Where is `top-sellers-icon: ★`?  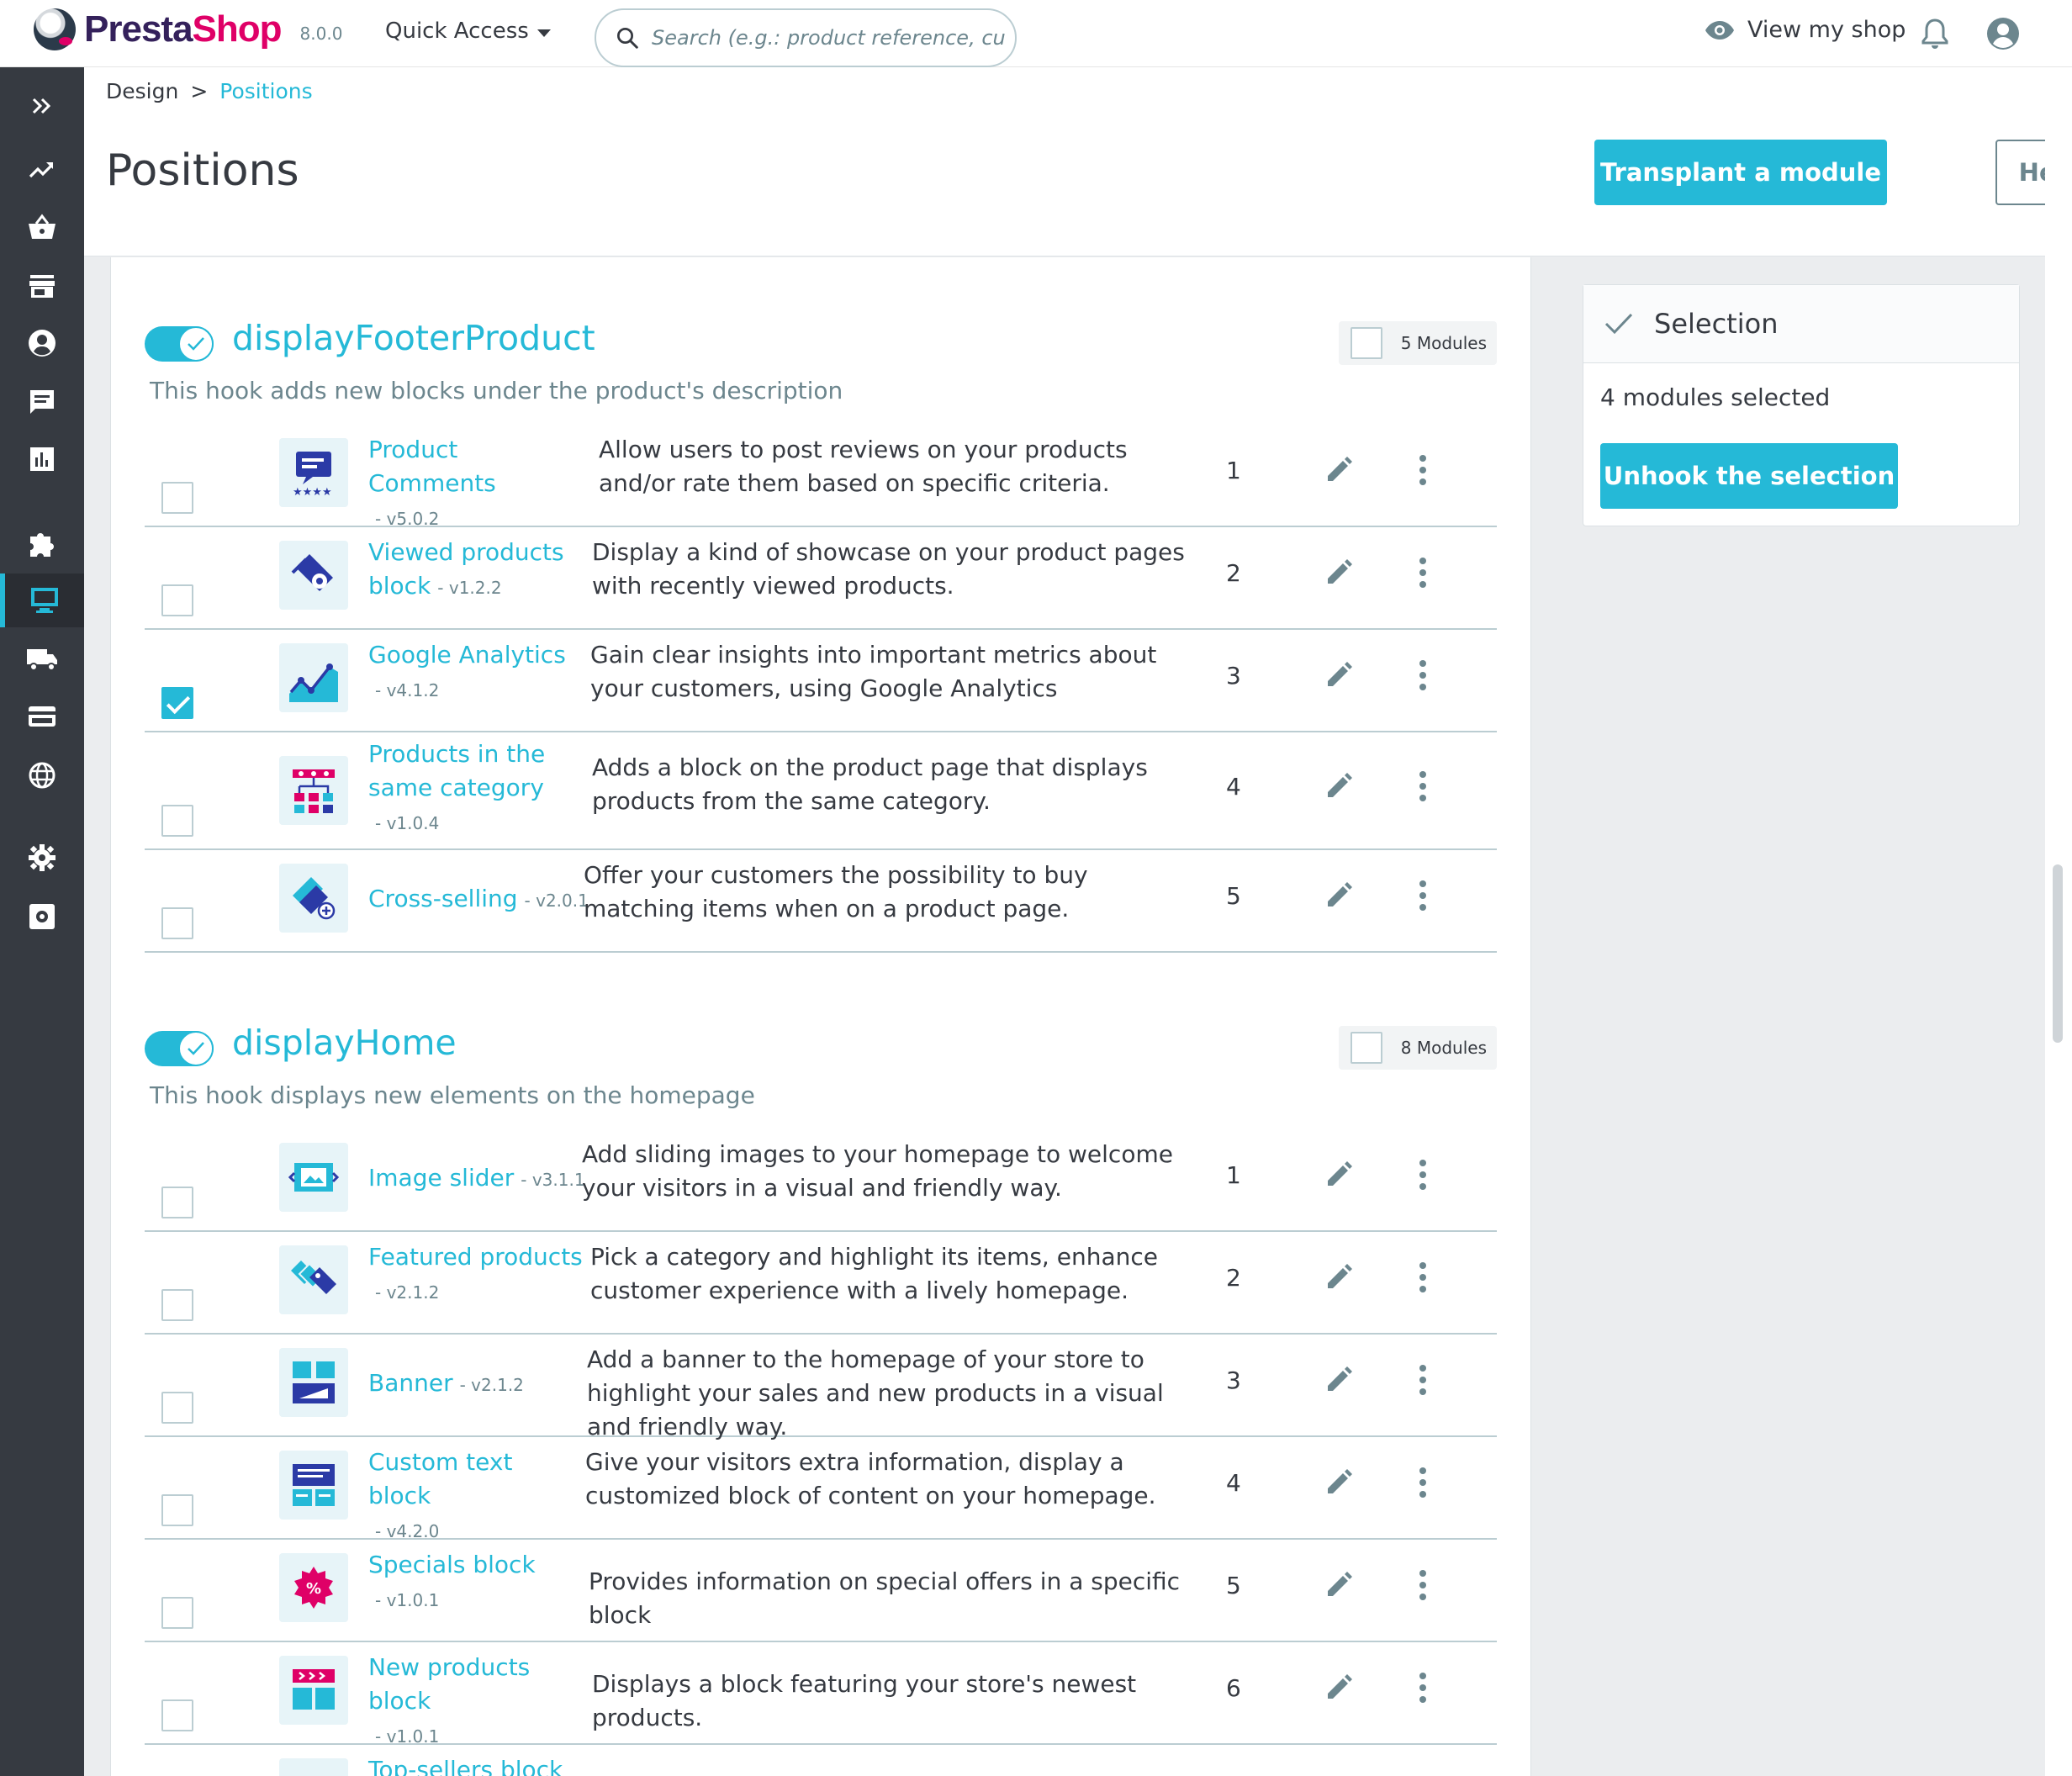
top-sellers-icon: ★ is located at coordinates (314, 1767).